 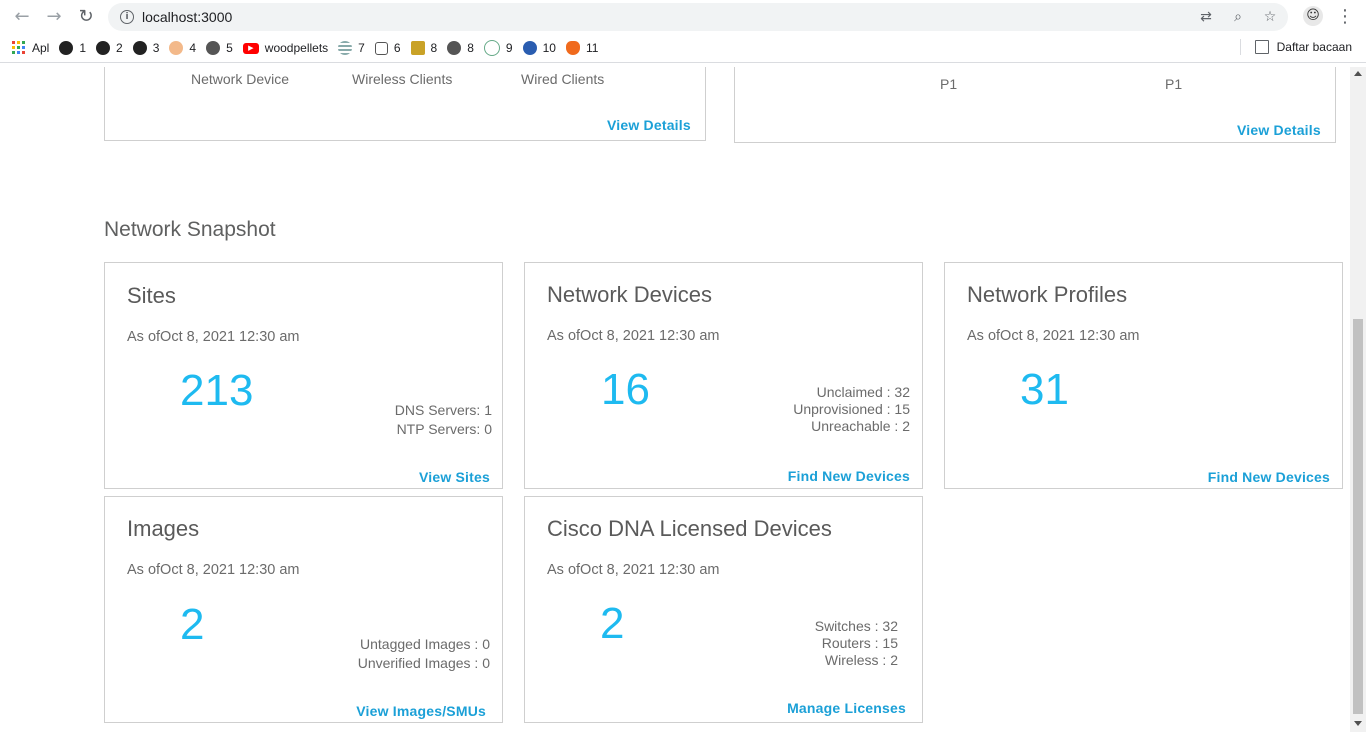 What do you see at coordinates (86, 17) in the screenshot?
I see `reload-icon: ↻` at bounding box center [86, 17].